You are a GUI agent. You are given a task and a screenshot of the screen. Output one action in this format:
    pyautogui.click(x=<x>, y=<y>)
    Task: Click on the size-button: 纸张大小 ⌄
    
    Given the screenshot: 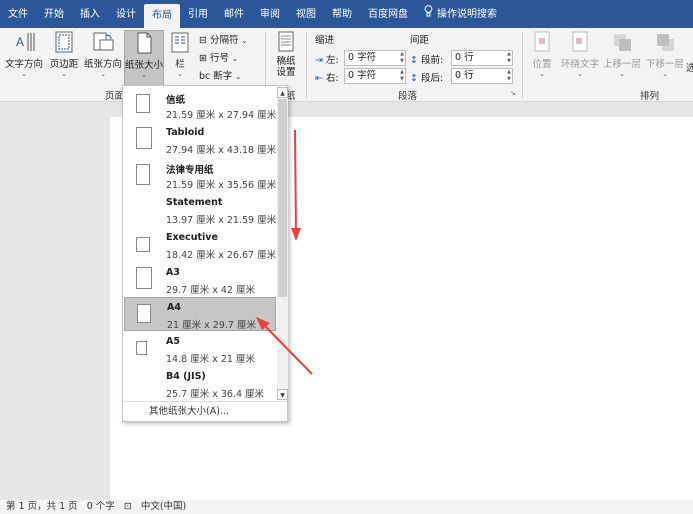 What is the action you would take?
    pyautogui.click(x=144, y=58)
    